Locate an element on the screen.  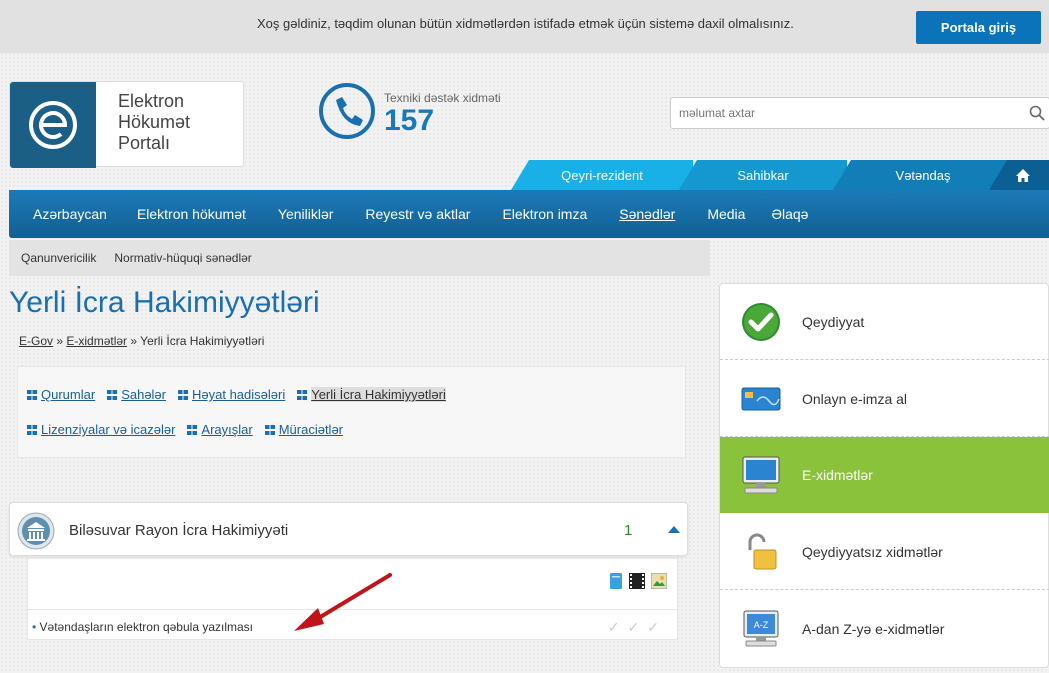
service-status-icons: ✓✓✓ is located at coordinates (637, 627).